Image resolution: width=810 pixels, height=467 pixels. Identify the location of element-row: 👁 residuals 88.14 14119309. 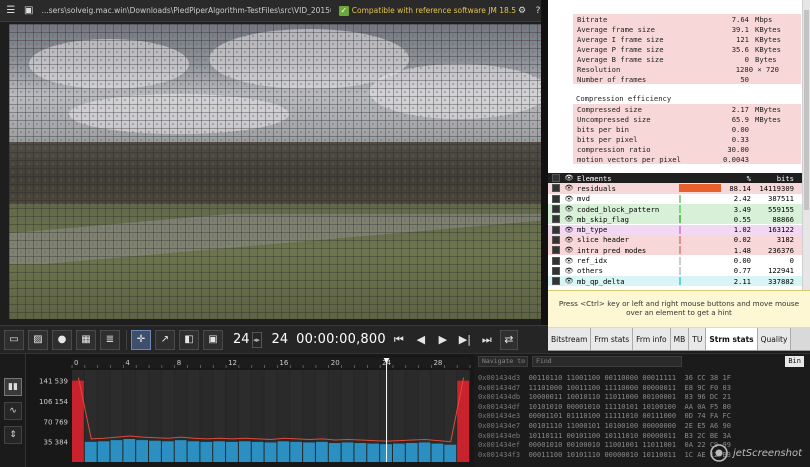
(675, 188).